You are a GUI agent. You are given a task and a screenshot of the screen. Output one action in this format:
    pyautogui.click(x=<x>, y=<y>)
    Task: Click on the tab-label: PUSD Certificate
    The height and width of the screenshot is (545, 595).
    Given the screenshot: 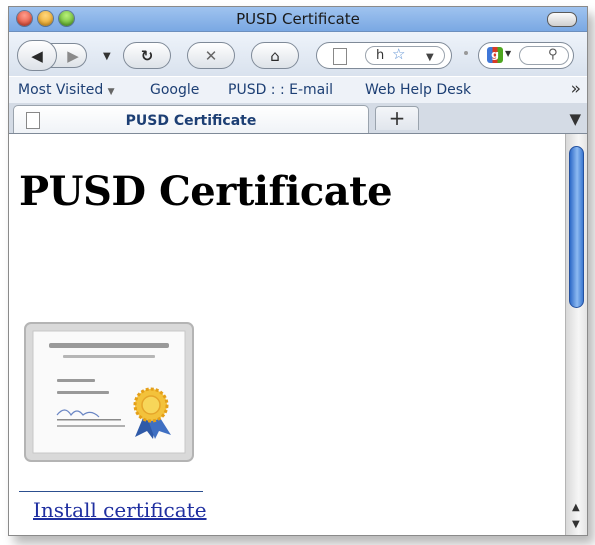 What is the action you would take?
    pyautogui.click(x=191, y=121)
    